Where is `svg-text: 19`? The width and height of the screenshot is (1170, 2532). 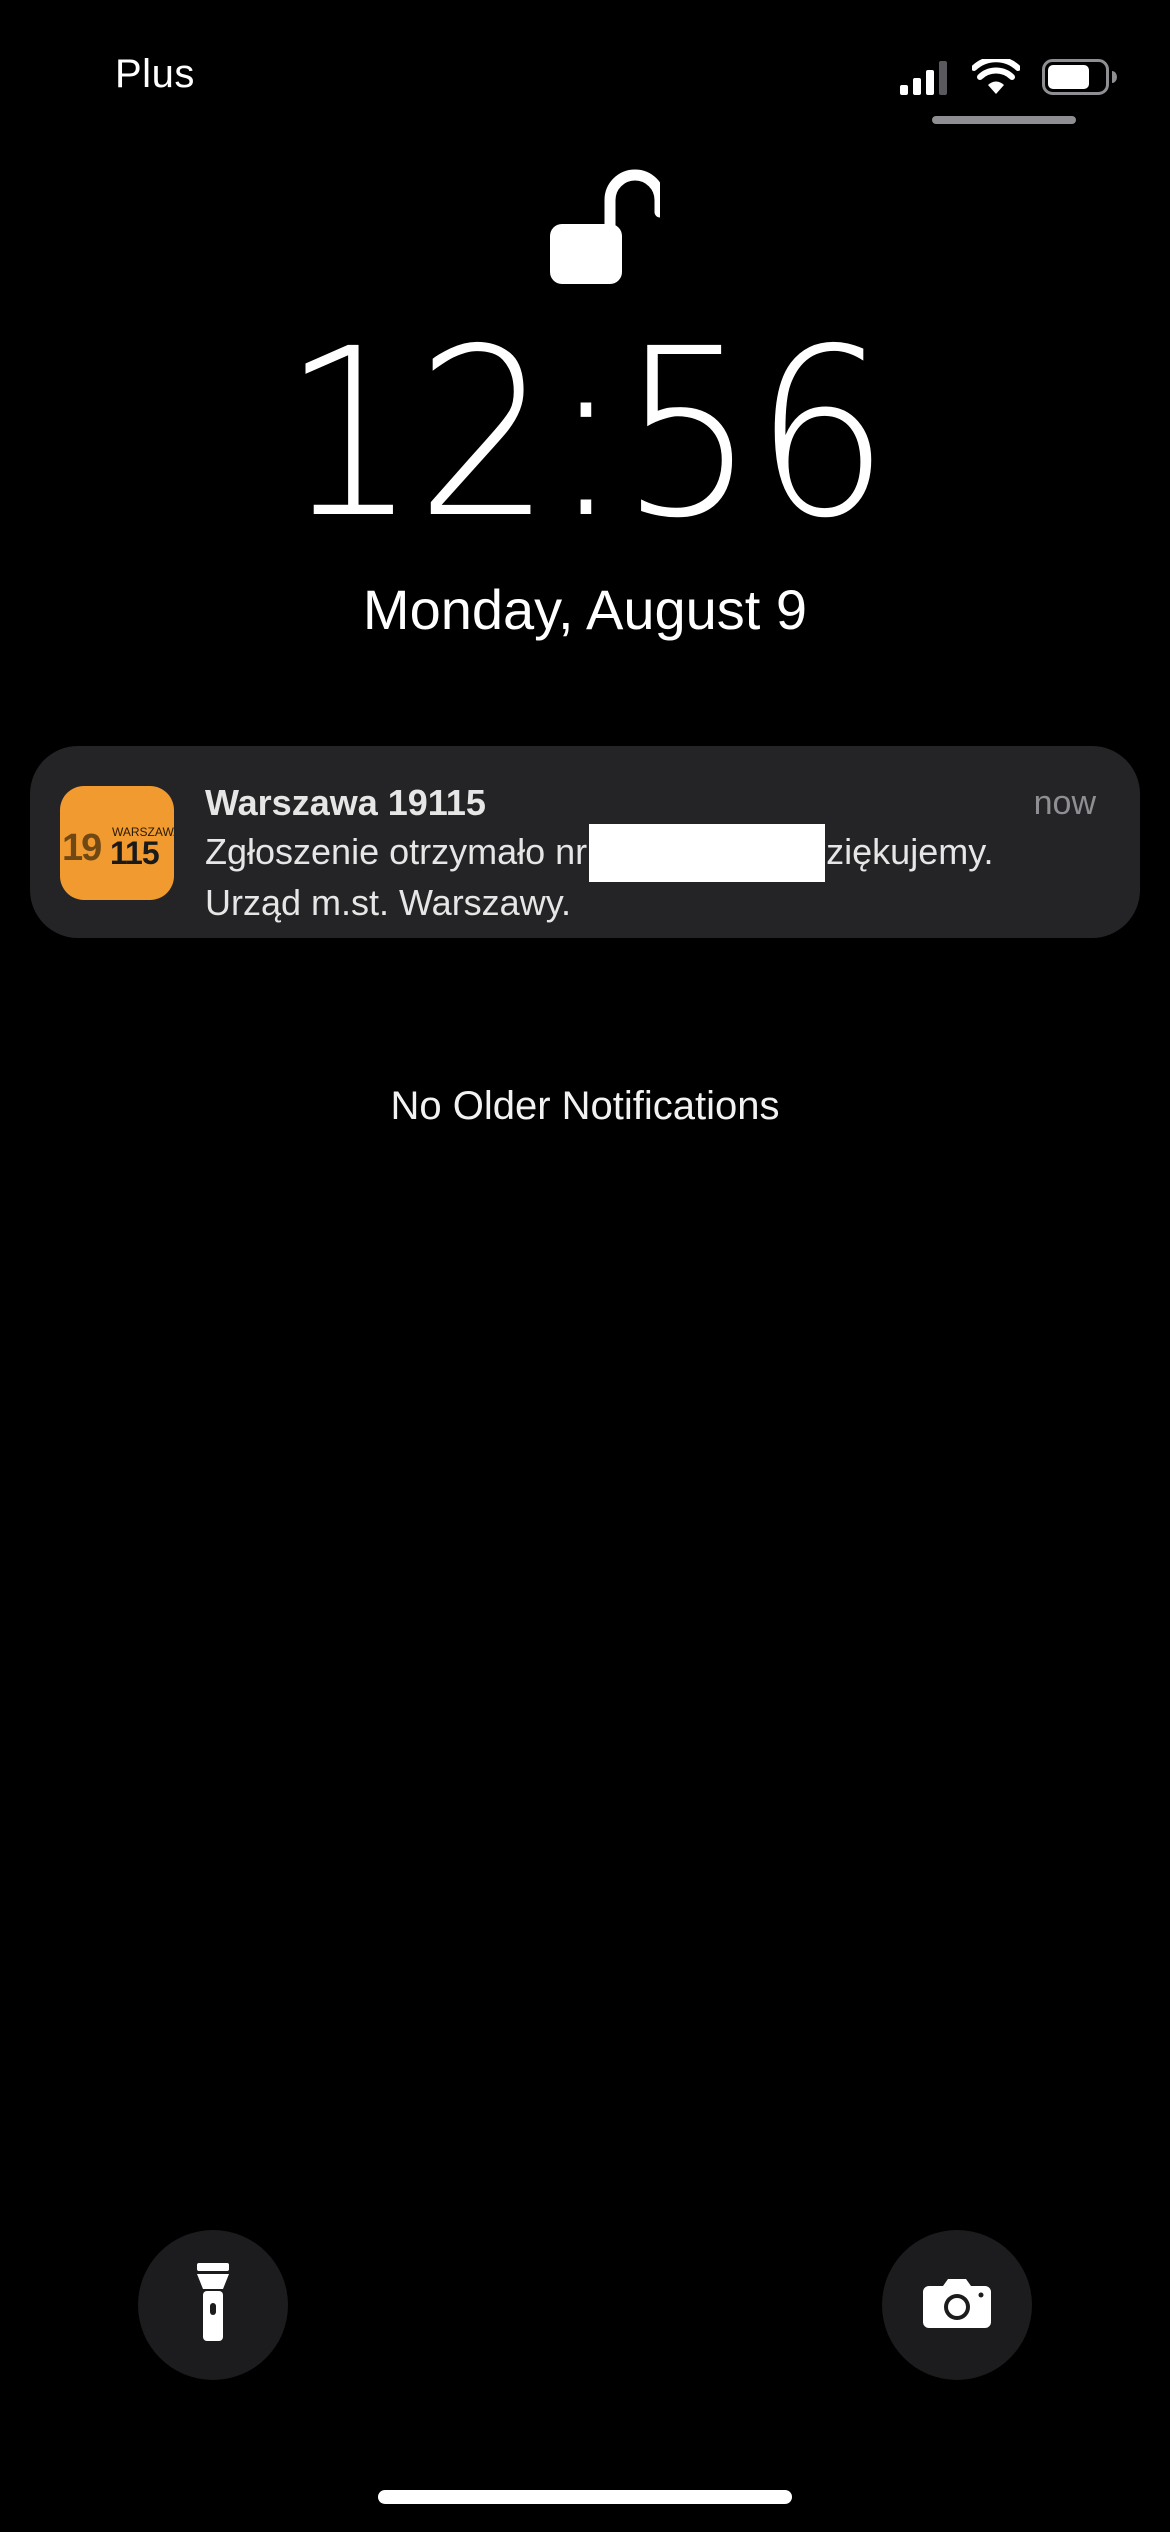 svg-text: 19 is located at coordinates (81, 848).